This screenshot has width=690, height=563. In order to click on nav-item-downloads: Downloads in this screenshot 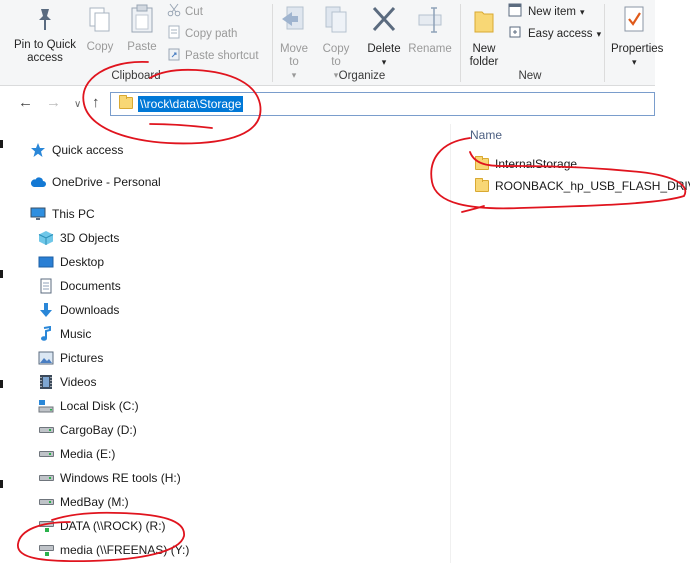, I will do `click(78, 310)`.